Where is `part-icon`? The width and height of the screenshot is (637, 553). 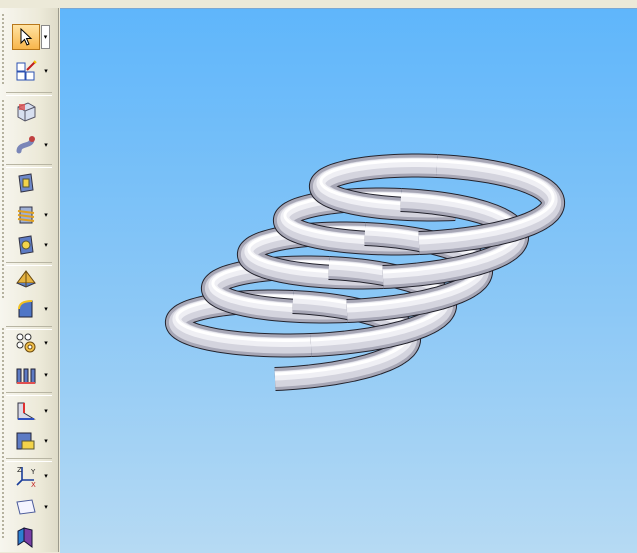
part-icon is located at coordinates (26, 537).